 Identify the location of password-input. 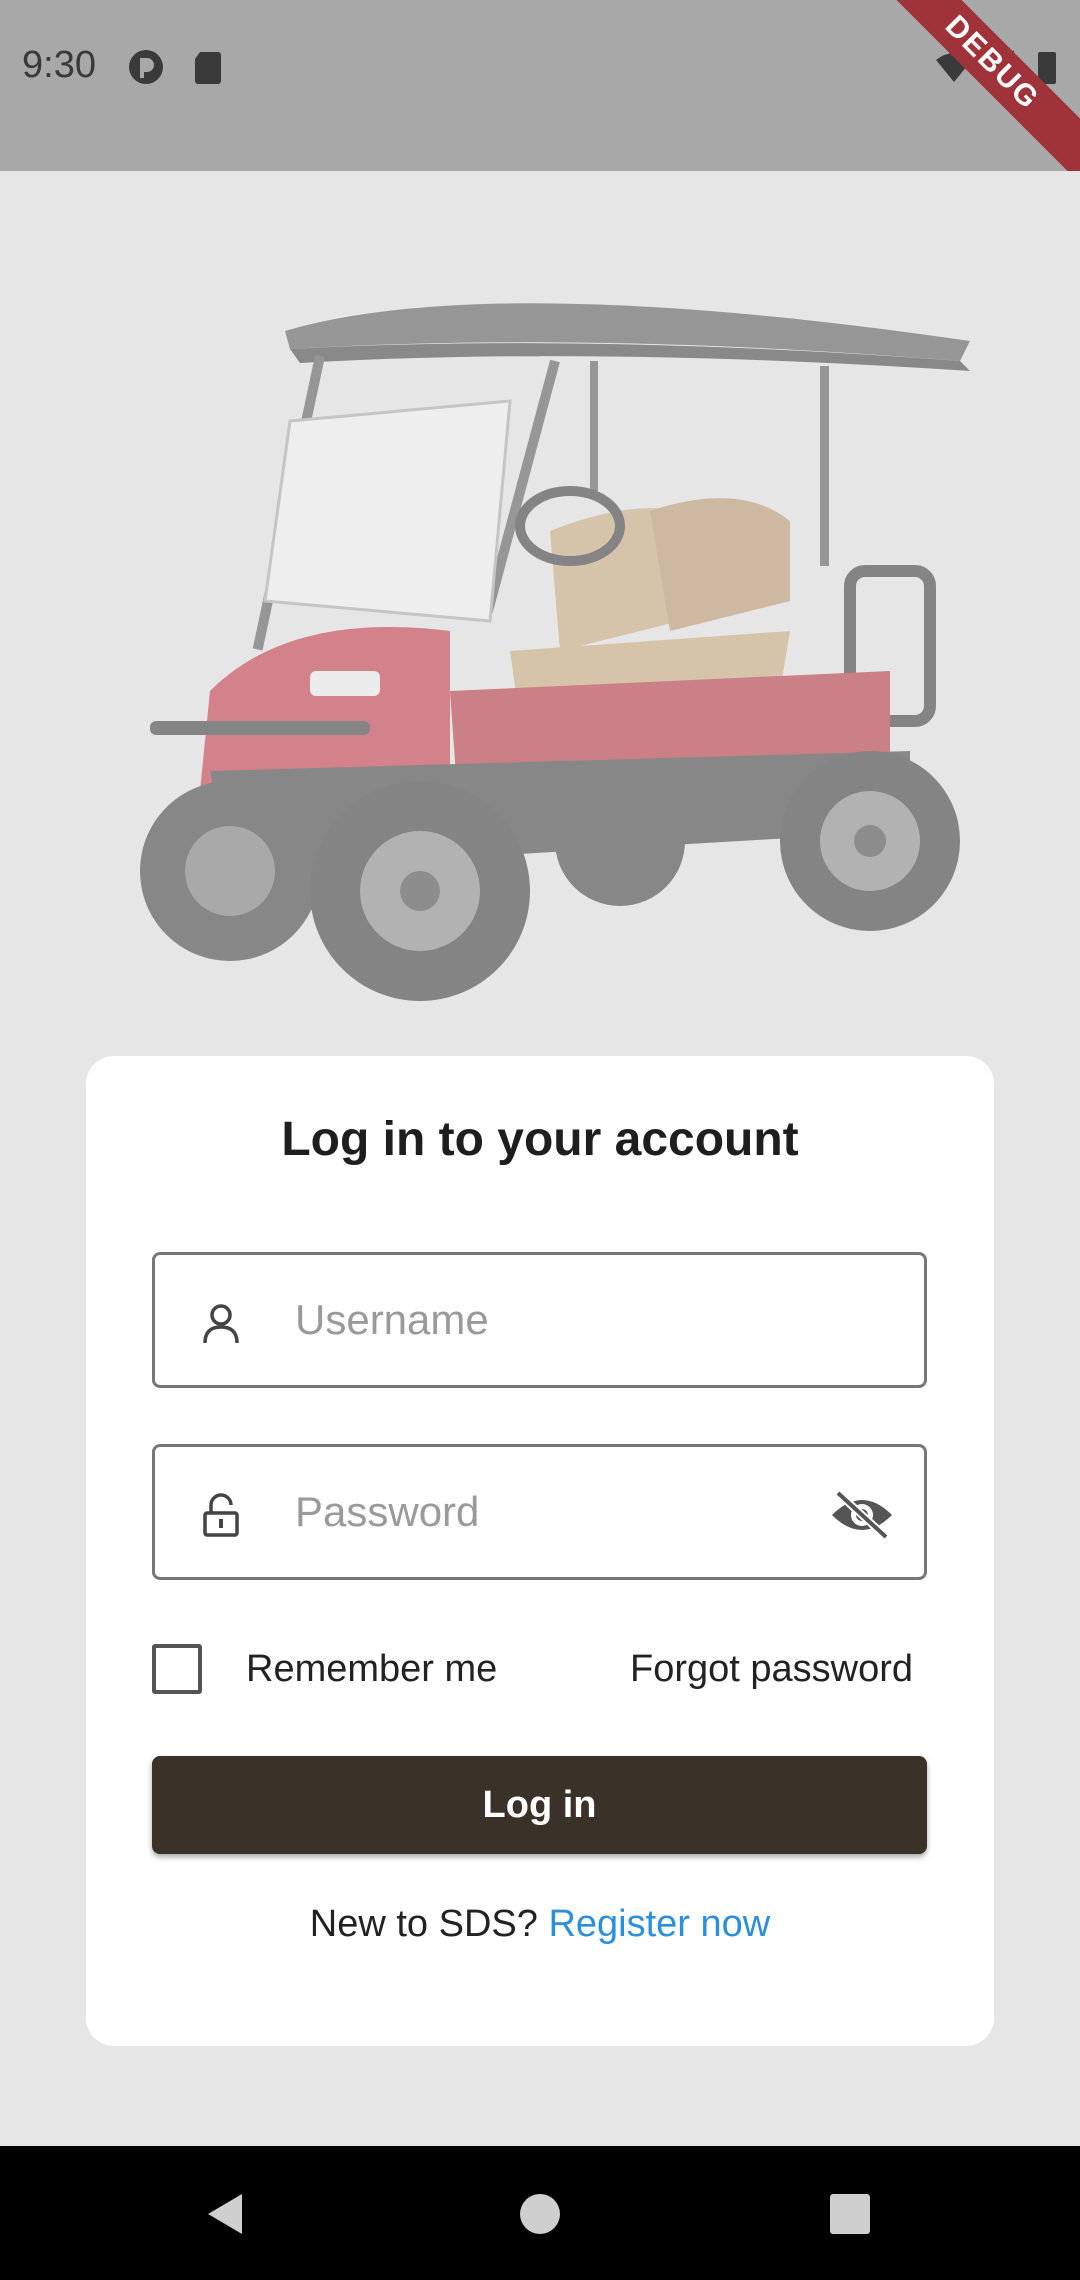
(575, 1512).